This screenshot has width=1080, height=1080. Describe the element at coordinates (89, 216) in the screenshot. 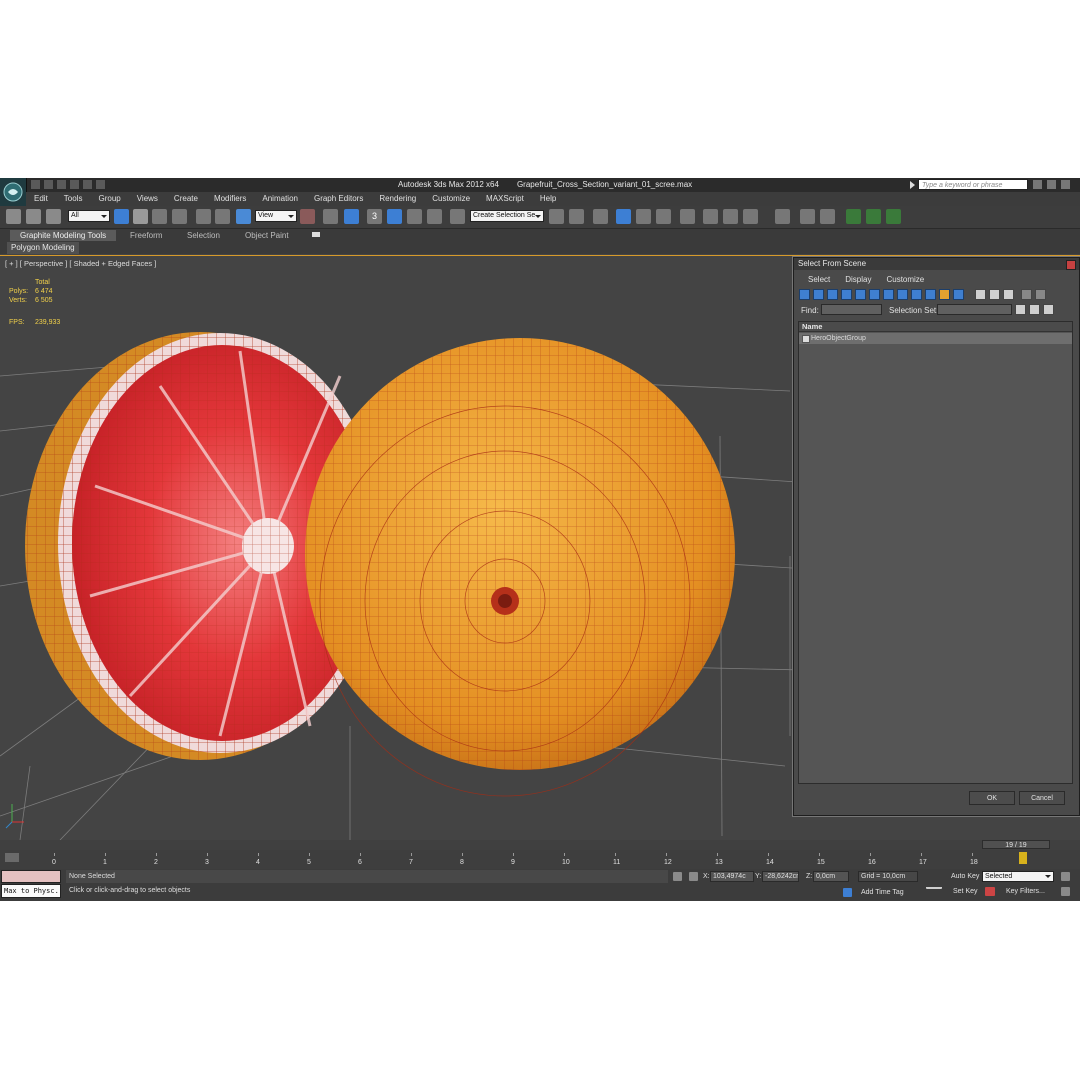

I see `selection-filter-dropdown: All` at that location.